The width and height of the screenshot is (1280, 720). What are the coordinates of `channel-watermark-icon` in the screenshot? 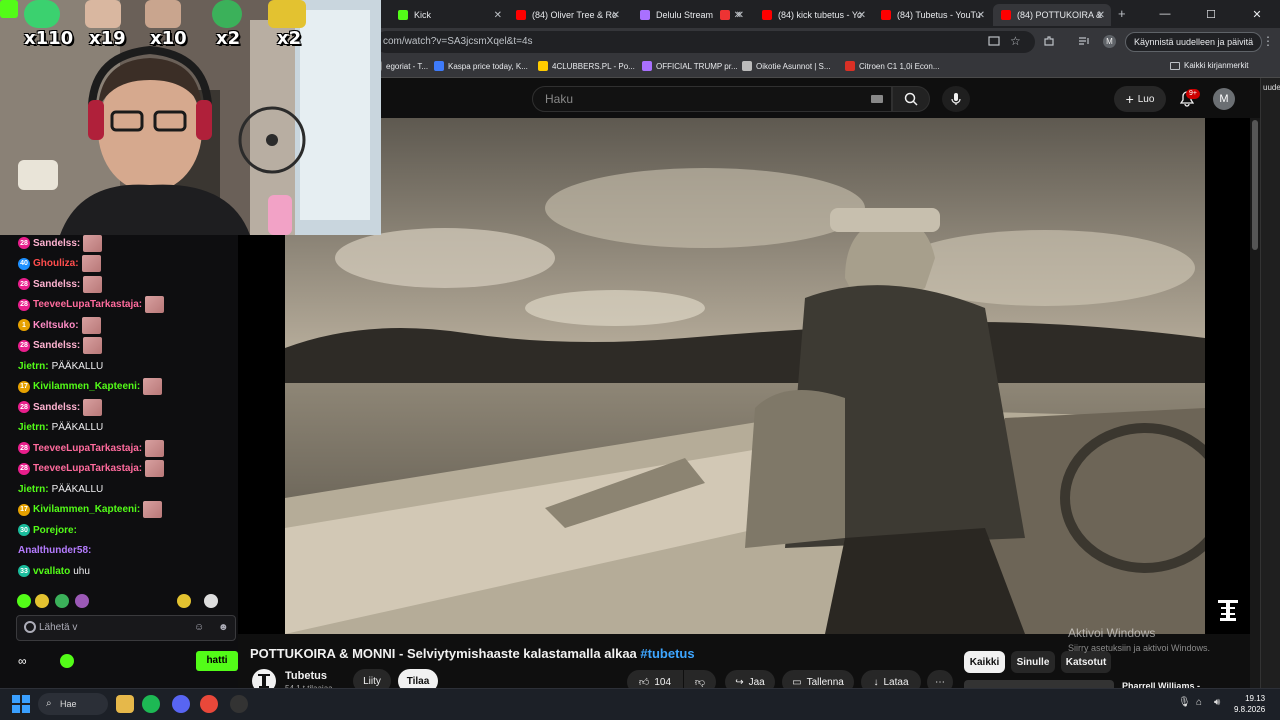 It's located at (1228, 610).